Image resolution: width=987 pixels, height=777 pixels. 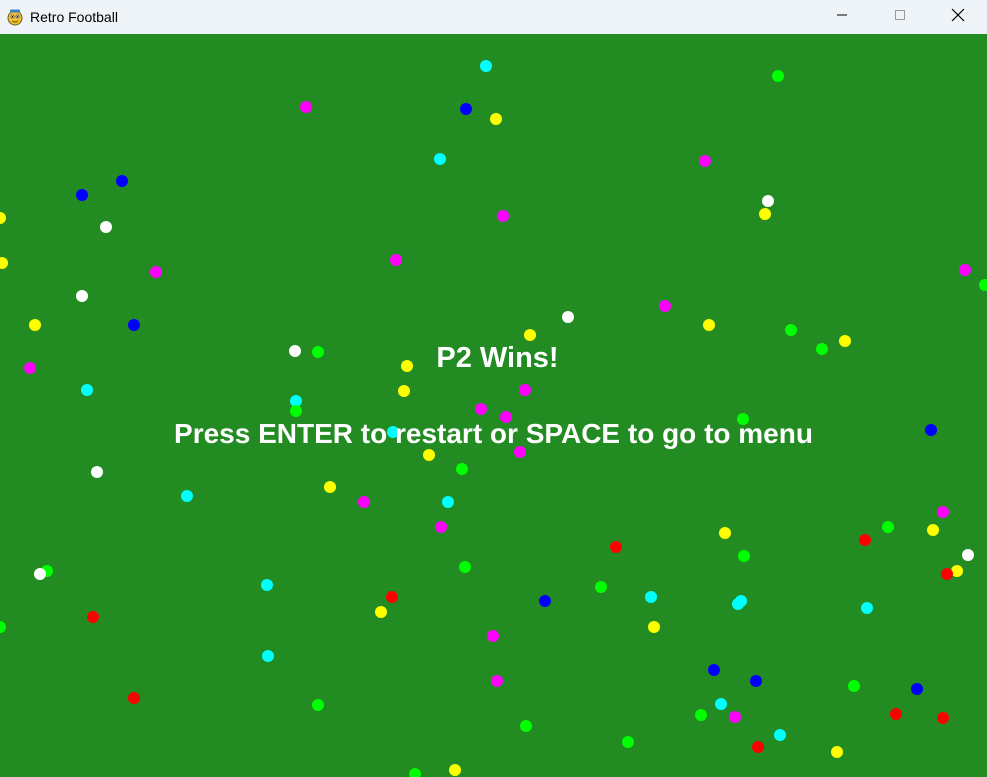 What do you see at coordinates (15, 17) in the screenshot?
I see `pygame-snake-icon` at bounding box center [15, 17].